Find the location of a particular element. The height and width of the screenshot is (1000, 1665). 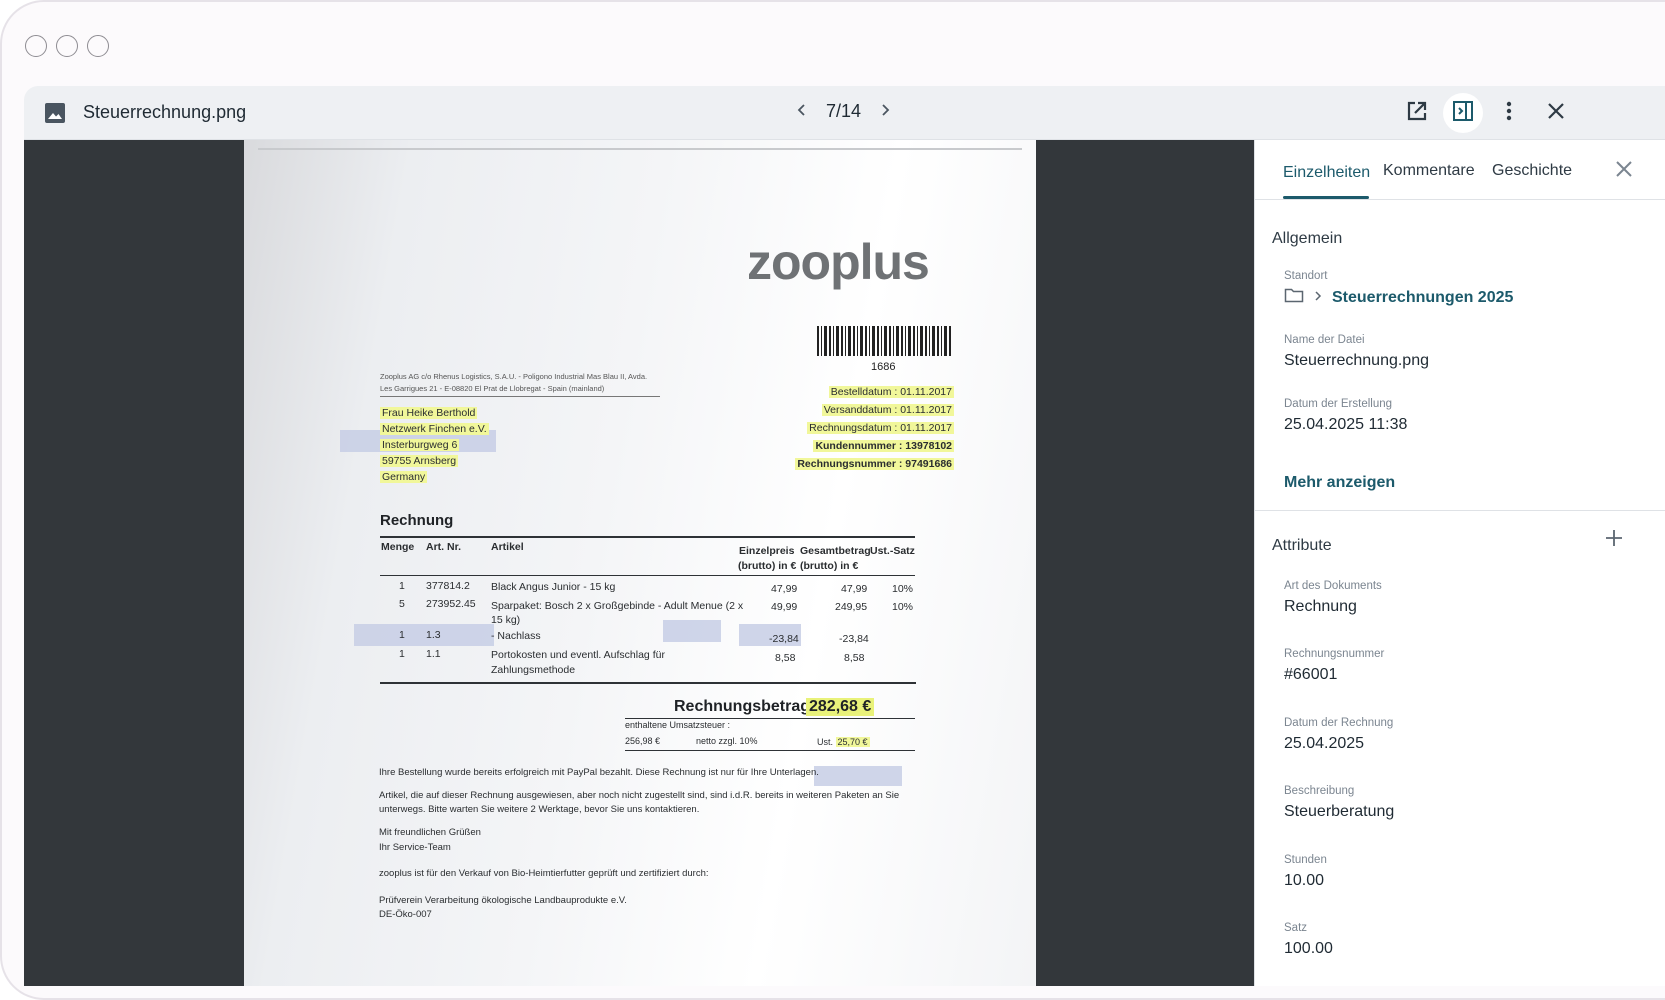

row-einzelpreis: 8,58 is located at coordinates (785, 658).